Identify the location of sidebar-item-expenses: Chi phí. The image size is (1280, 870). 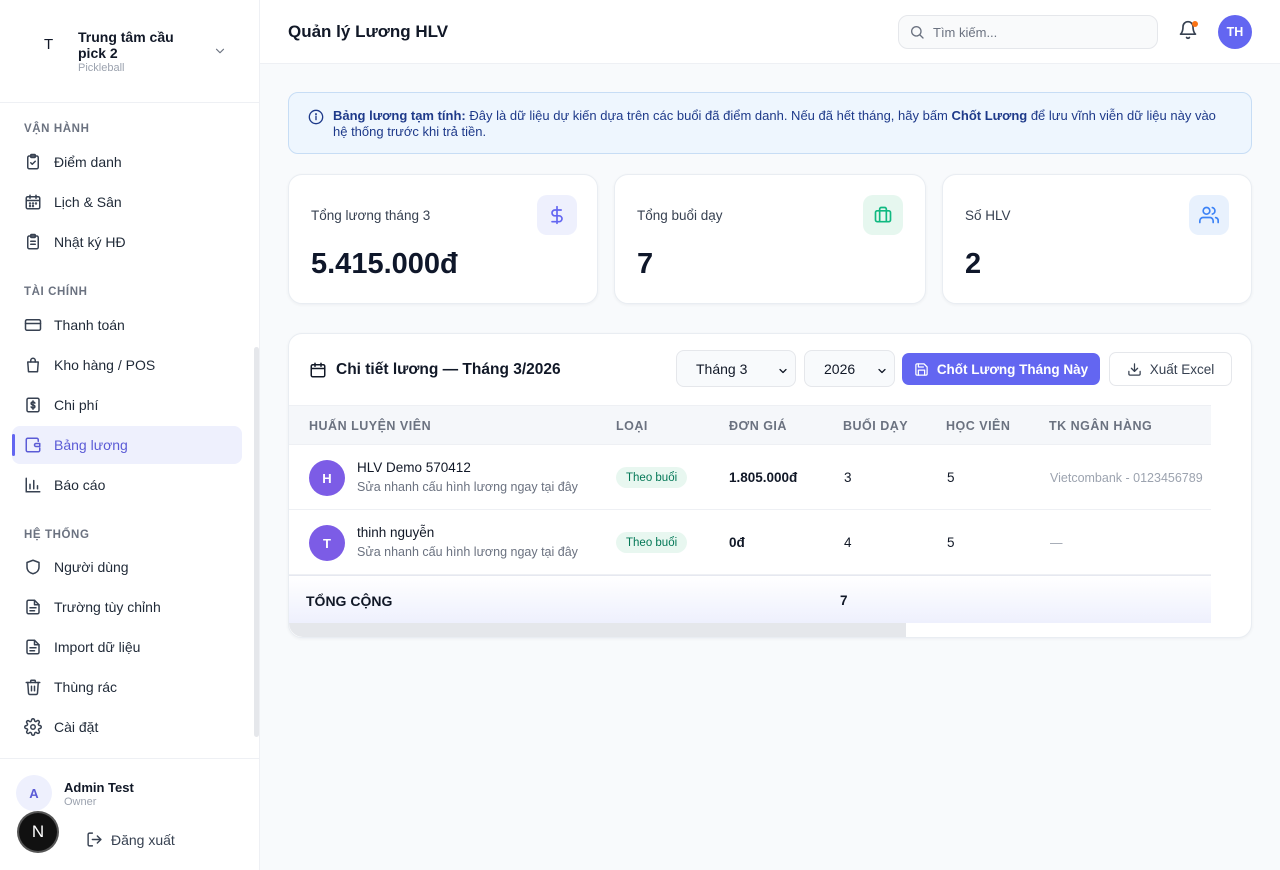
(127, 405).